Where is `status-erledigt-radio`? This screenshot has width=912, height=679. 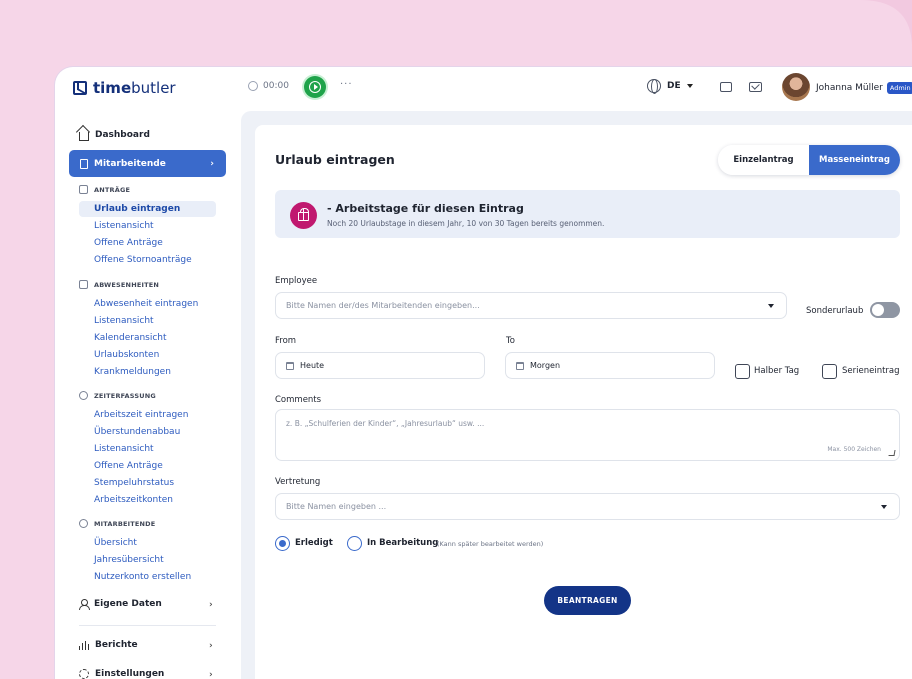 status-erledigt-radio is located at coordinates (282, 543).